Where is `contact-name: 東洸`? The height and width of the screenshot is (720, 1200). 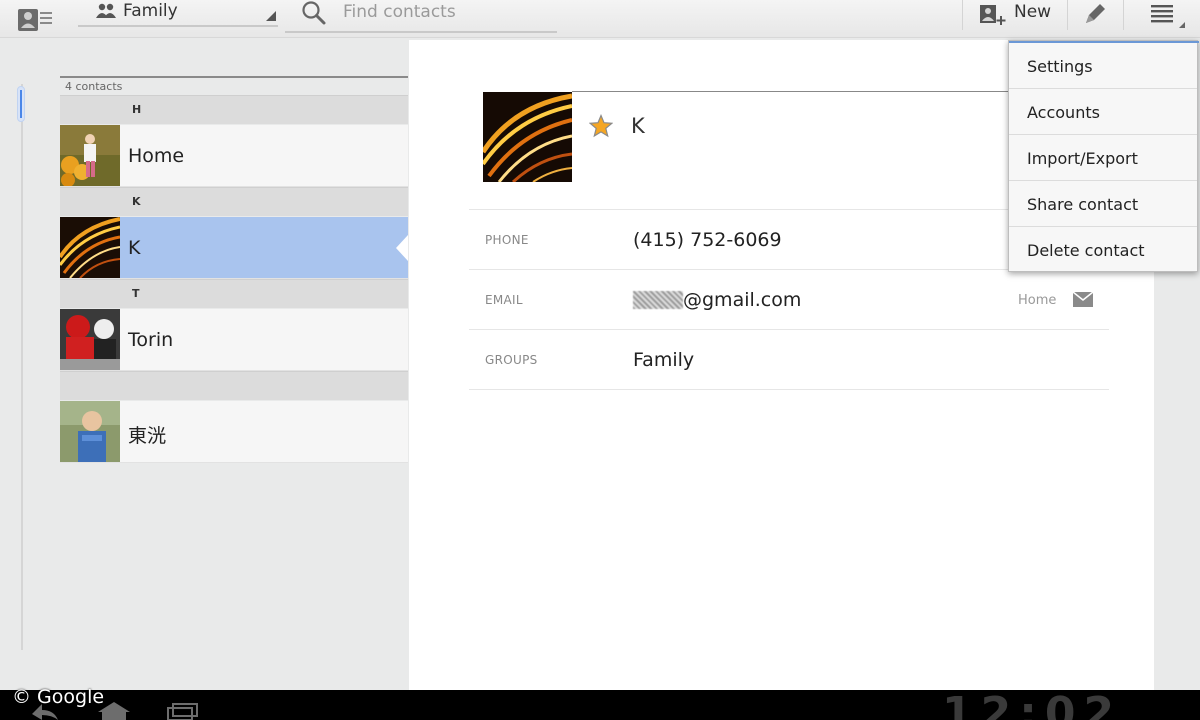 contact-name: 東洸 is located at coordinates (147, 436).